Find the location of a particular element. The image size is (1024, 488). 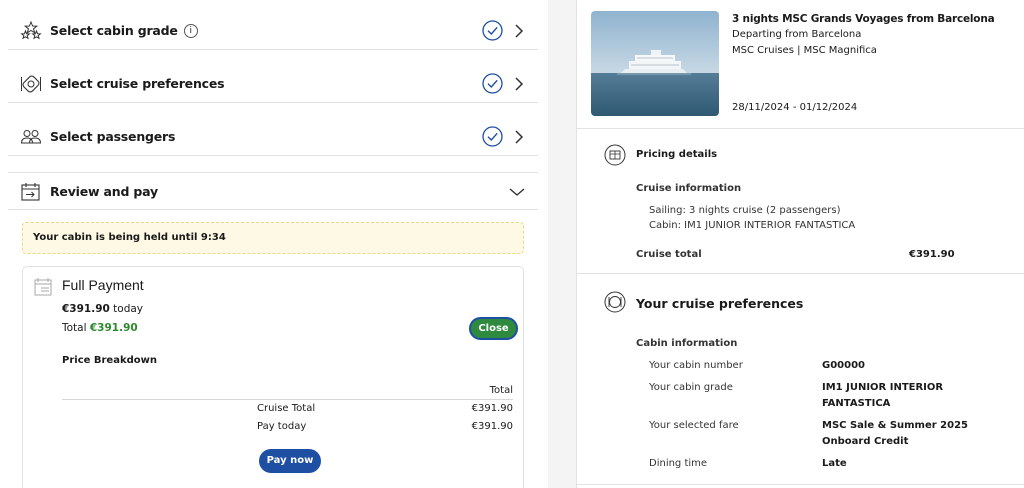

breakdown-row-label: Pay today is located at coordinates (282, 426).